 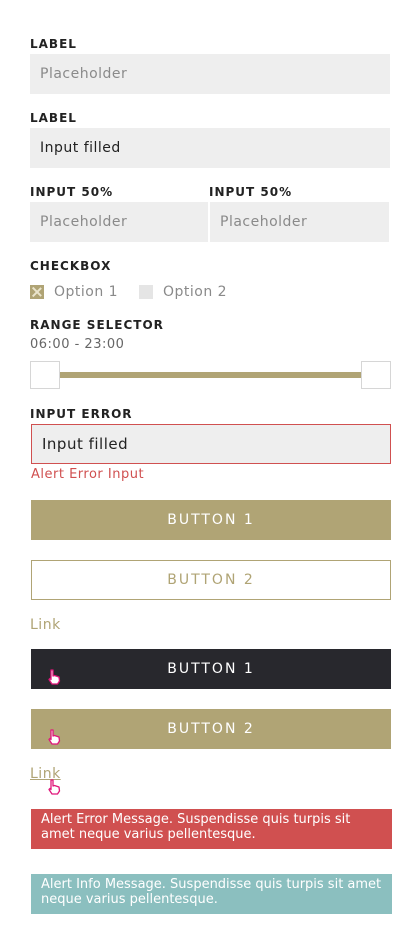 What do you see at coordinates (211, 669) in the screenshot?
I see `primary-button-hover: BUTTON 1` at bounding box center [211, 669].